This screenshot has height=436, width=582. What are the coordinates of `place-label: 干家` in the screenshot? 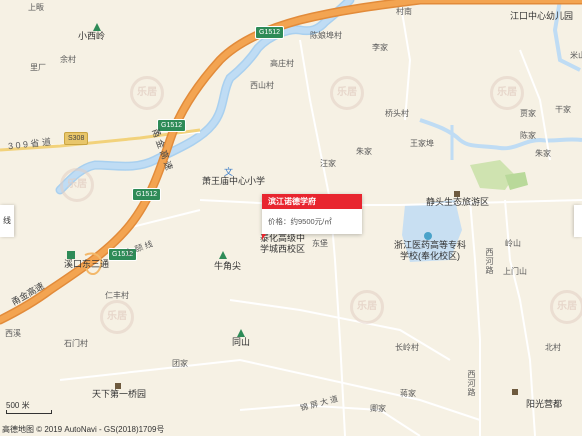 It's located at (563, 109).